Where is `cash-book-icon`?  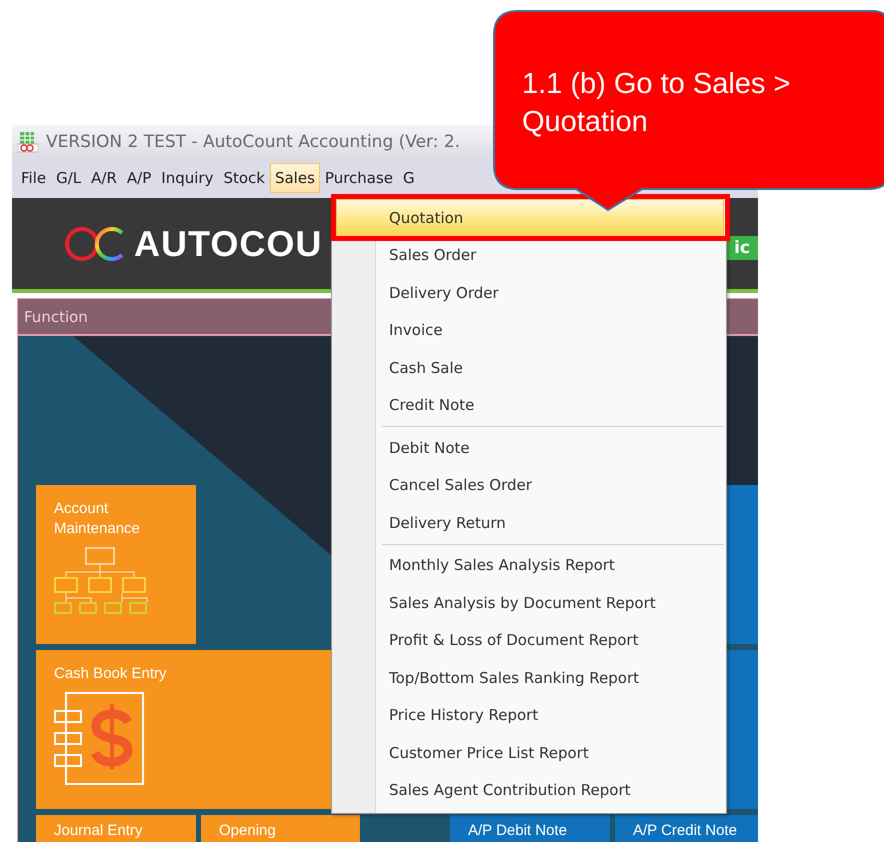
cash-book-icon is located at coordinates (99, 739).